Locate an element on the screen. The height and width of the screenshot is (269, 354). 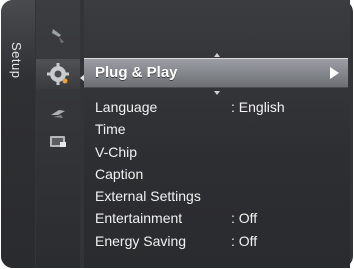
menu-item-label: Caption is located at coordinates (119, 173).